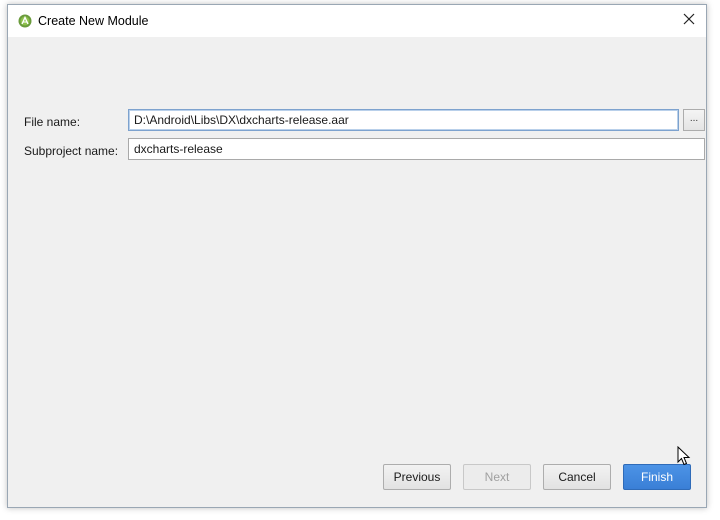 Image resolution: width=720 pixels, height=520 pixels. What do you see at coordinates (577, 477) in the screenshot?
I see `cancel-button: Cancel` at bounding box center [577, 477].